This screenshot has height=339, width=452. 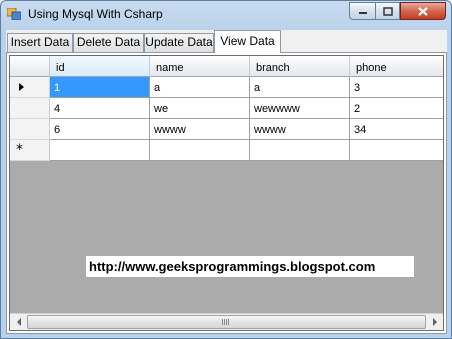 What do you see at coordinates (100, 87) in the screenshot?
I see `table-cell: 1` at bounding box center [100, 87].